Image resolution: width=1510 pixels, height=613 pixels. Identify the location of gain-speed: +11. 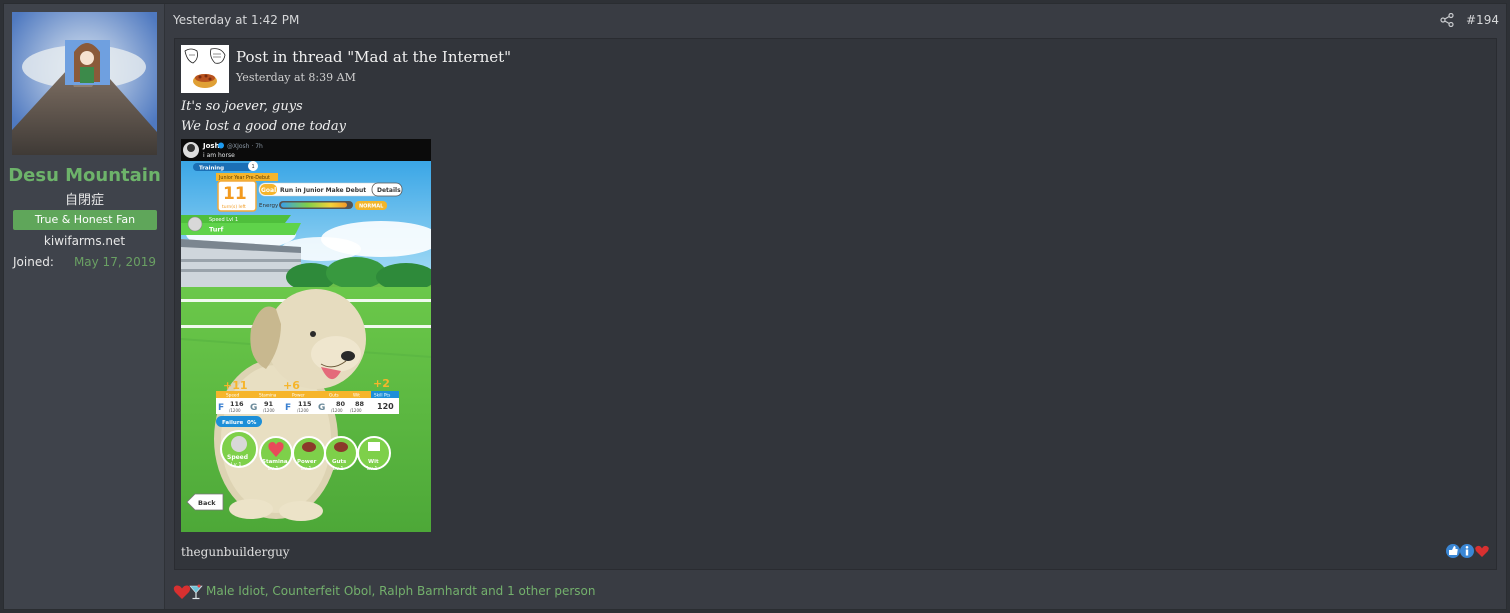
(235, 385).